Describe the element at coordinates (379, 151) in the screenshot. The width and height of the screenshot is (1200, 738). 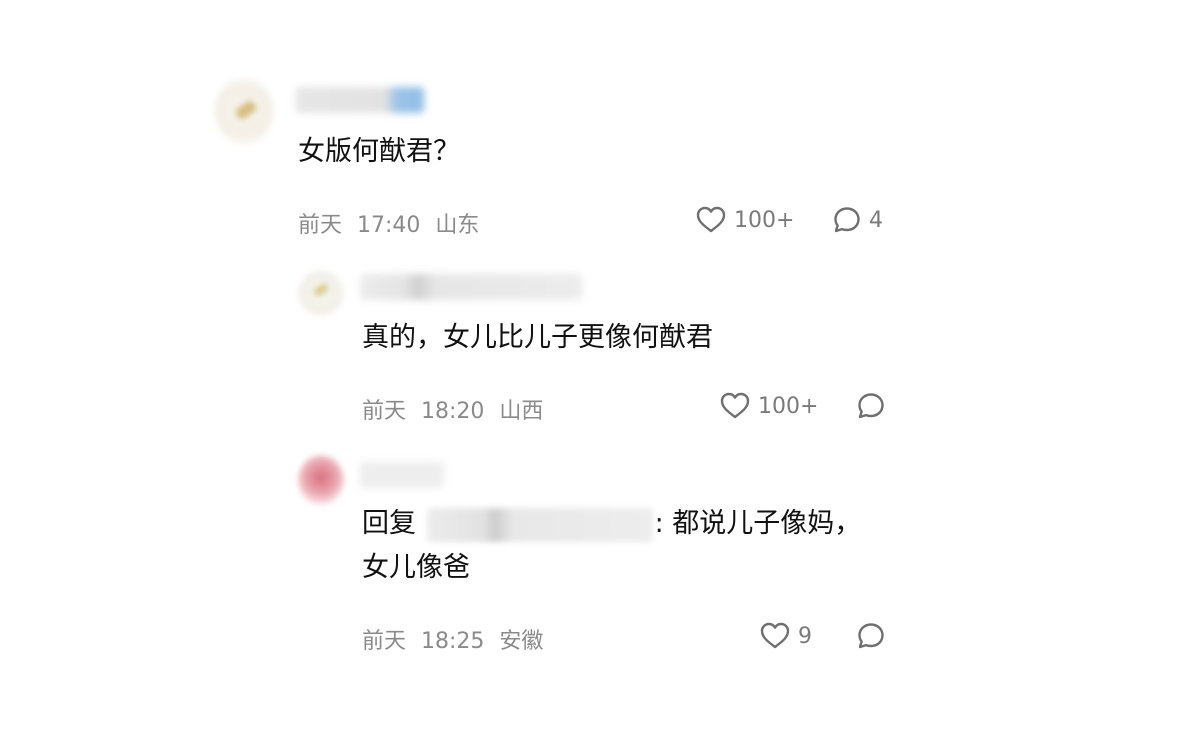
I see `comment-text: 女版何猷君？` at that location.